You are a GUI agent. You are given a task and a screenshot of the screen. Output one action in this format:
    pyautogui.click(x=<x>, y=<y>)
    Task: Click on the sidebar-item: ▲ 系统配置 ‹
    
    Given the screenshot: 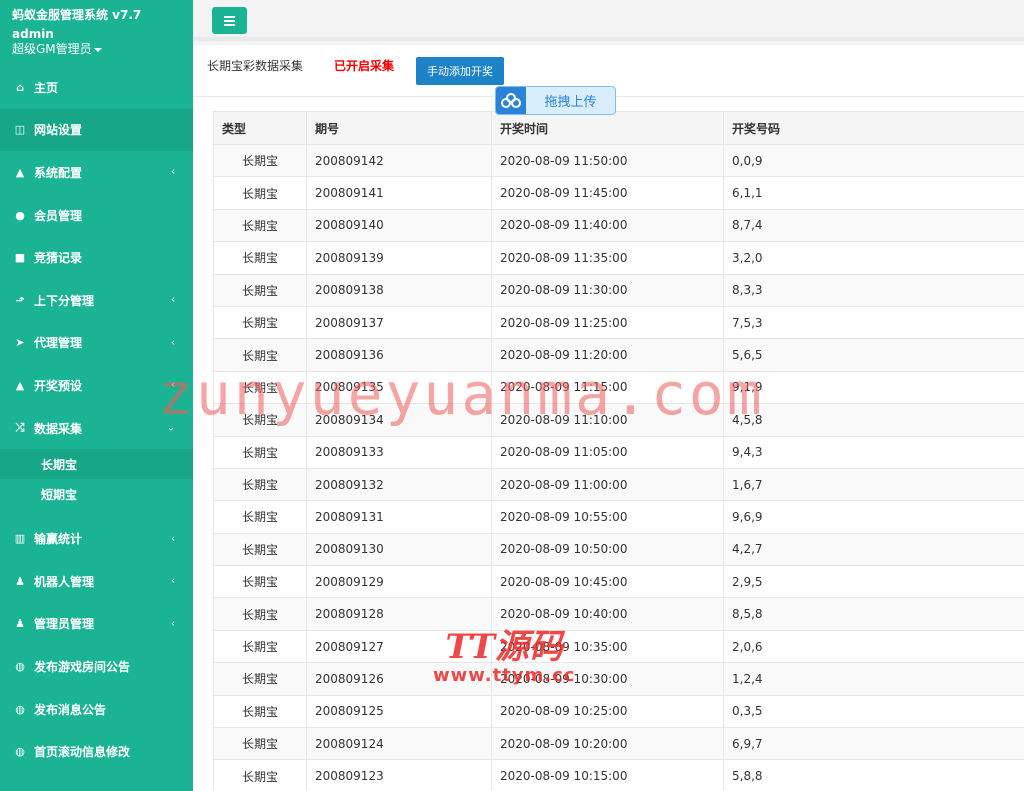 What is the action you would take?
    pyautogui.click(x=96, y=172)
    